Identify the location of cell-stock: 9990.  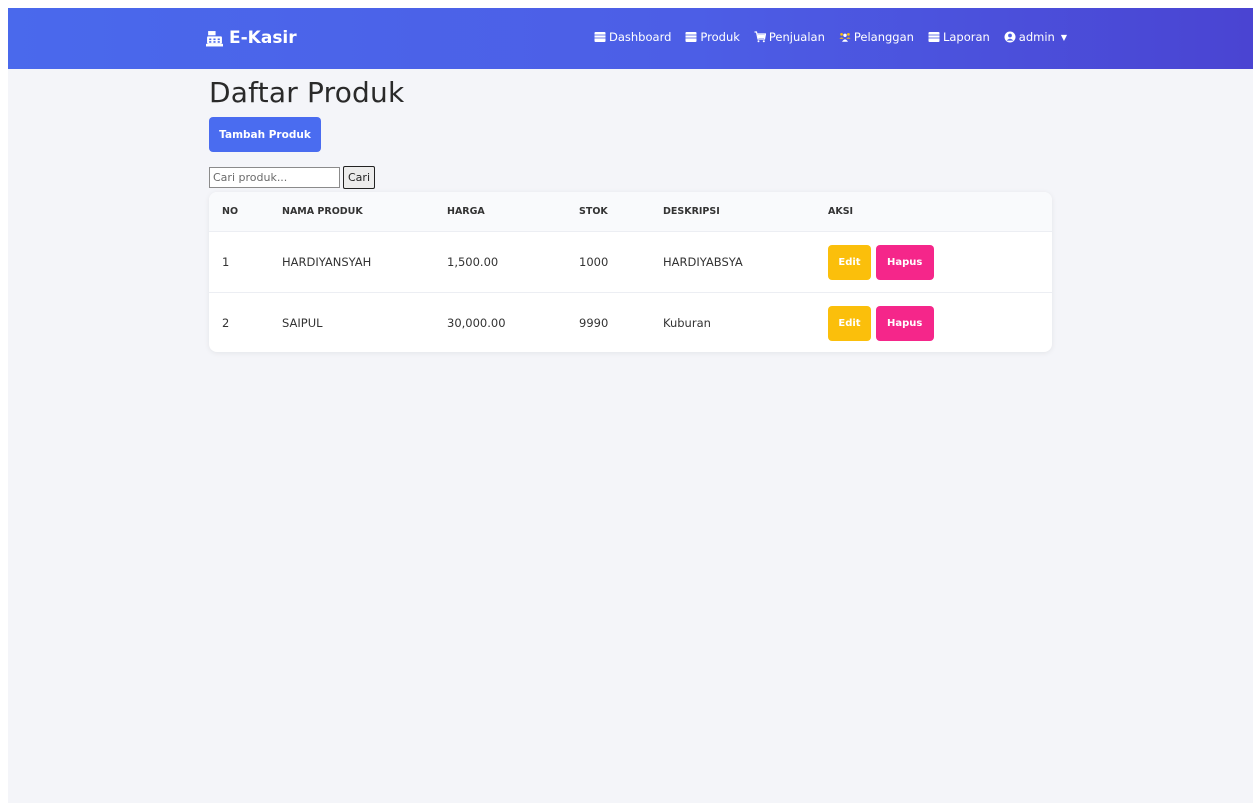
(621, 322).